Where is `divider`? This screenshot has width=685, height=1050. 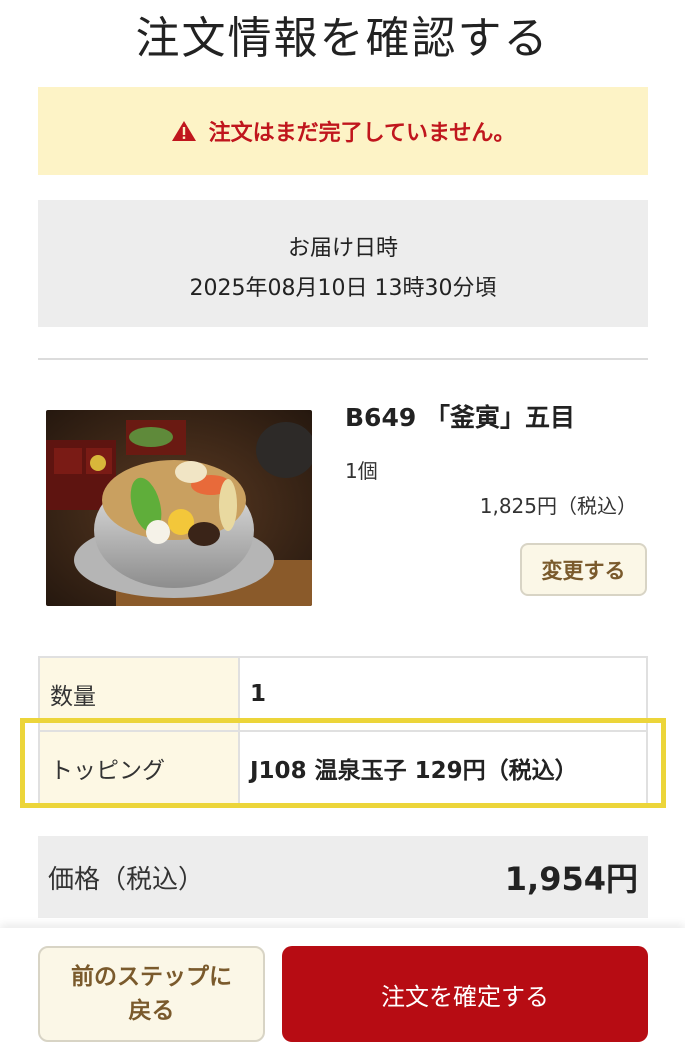
divider is located at coordinates (343, 359).